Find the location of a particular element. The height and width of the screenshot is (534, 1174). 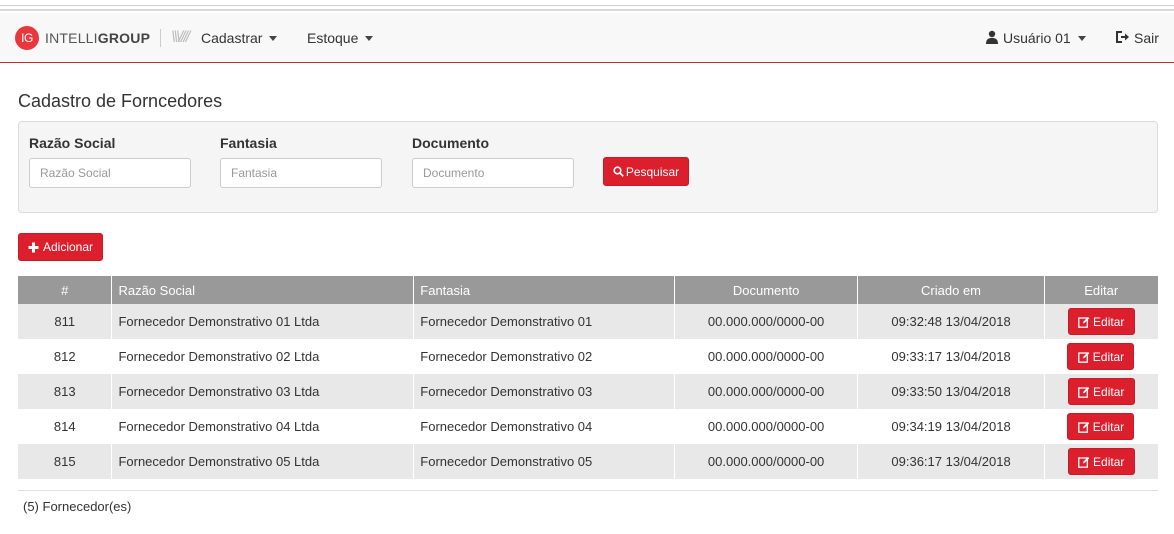

cell-criado-em: 09:33:50 13/04/2018 is located at coordinates (951, 391).